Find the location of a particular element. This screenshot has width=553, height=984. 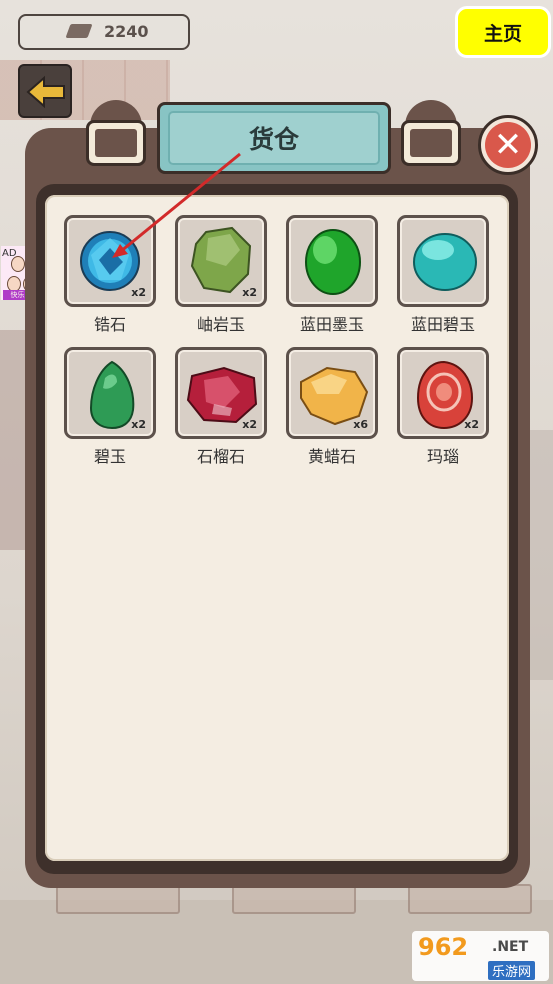

item-slot: x6 is located at coordinates (332, 393).